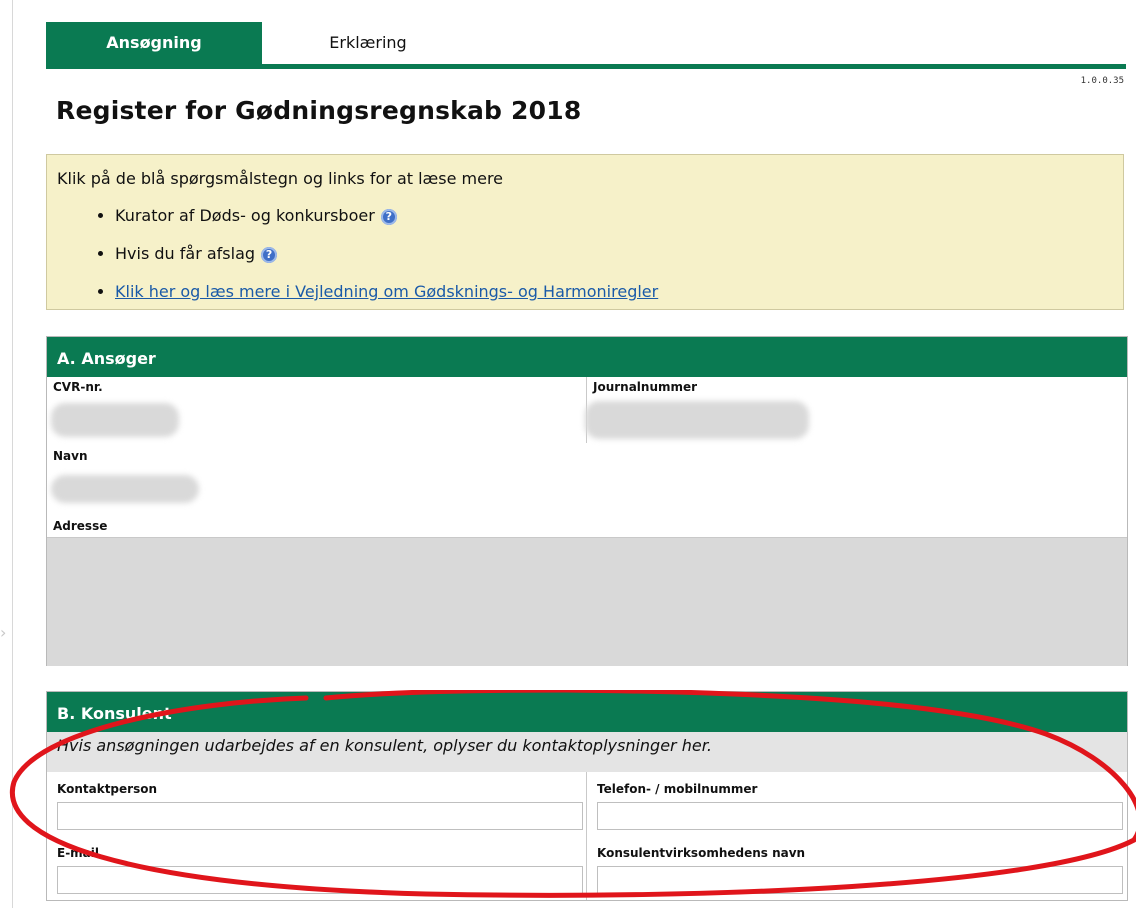 The height and width of the screenshot is (908, 1136). I want to click on info-item-kurator: Kurator af Døds- og konkursboer?, so click(386, 220).